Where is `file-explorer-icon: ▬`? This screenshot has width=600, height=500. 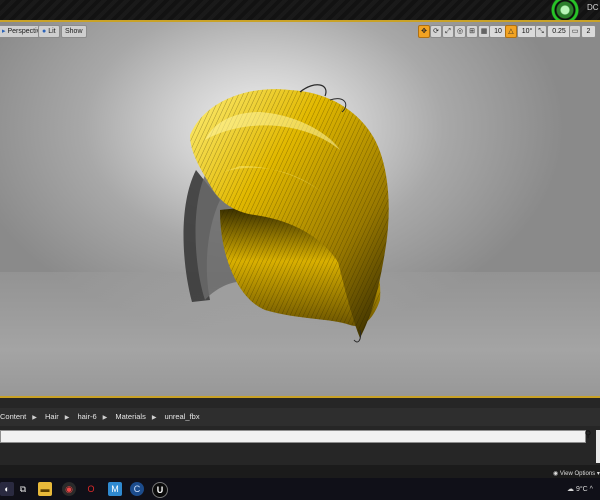 file-explorer-icon: ▬ is located at coordinates (45, 489).